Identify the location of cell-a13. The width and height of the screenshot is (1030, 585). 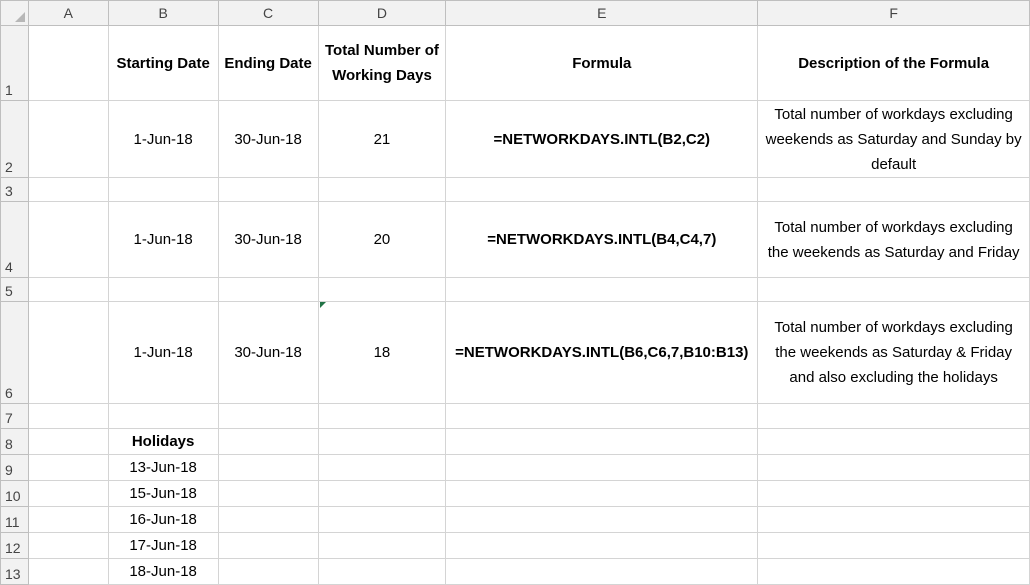
(68, 571).